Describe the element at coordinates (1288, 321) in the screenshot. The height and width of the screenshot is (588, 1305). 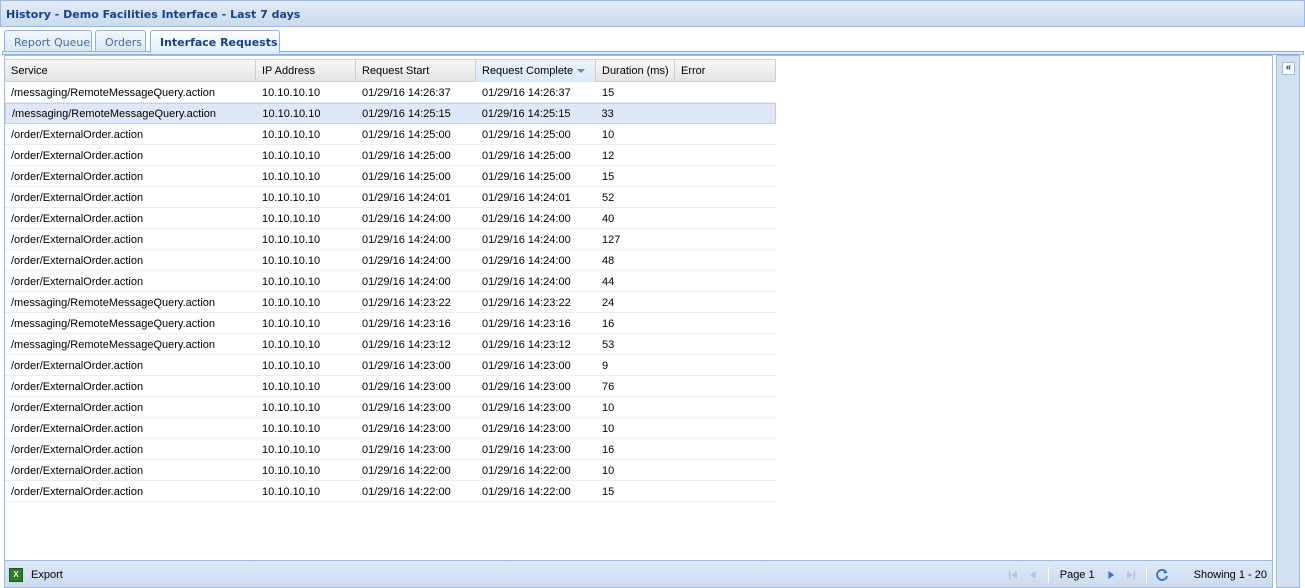
I see `east-panel-collapsed: «` at that location.